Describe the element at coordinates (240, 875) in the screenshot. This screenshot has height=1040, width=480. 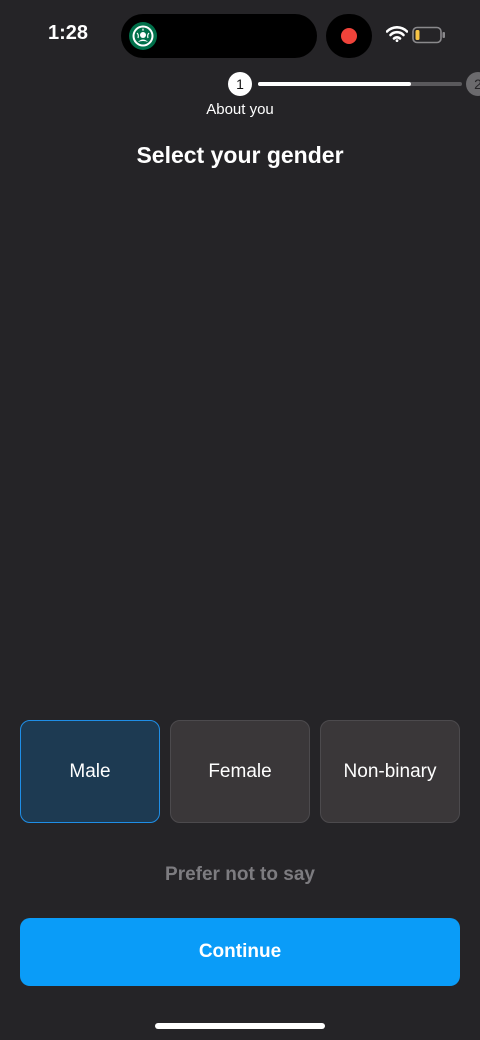
I see `prefer-not-to-say-link: Prefer not to say` at that location.